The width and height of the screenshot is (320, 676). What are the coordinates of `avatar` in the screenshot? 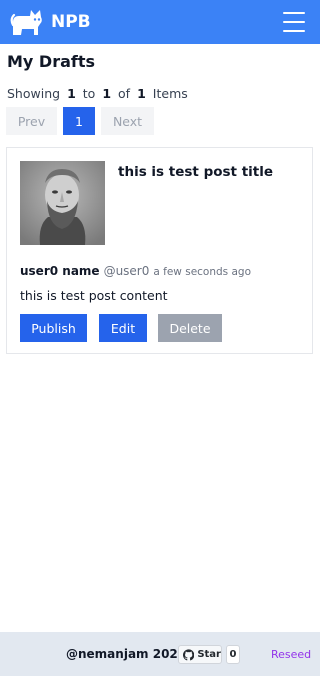 It's located at (62, 203).